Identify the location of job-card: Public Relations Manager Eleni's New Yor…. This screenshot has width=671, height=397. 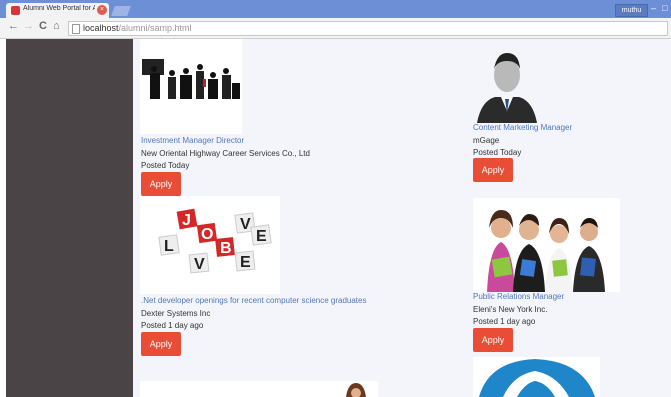
(568, 278).